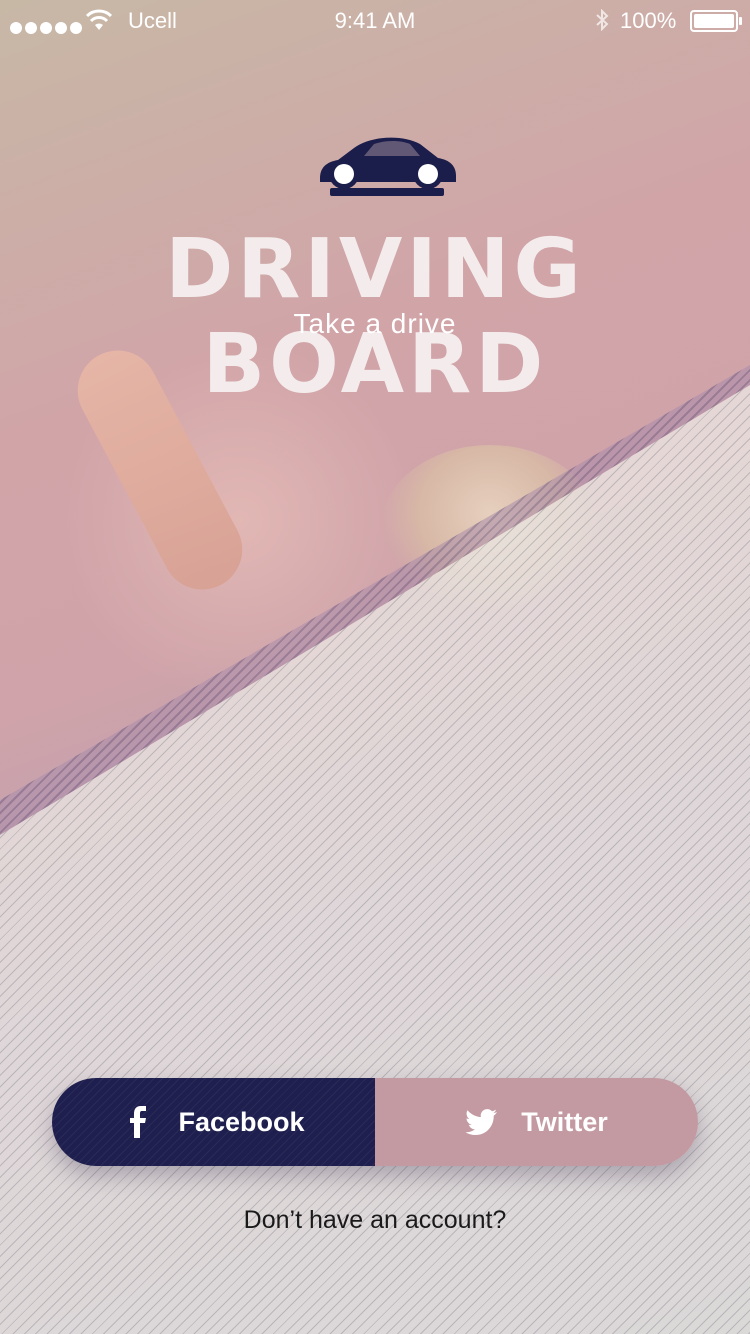 This screenshot has height=1334, width=750. I want to click on battery-percentage: 100%, so click(648, 20).